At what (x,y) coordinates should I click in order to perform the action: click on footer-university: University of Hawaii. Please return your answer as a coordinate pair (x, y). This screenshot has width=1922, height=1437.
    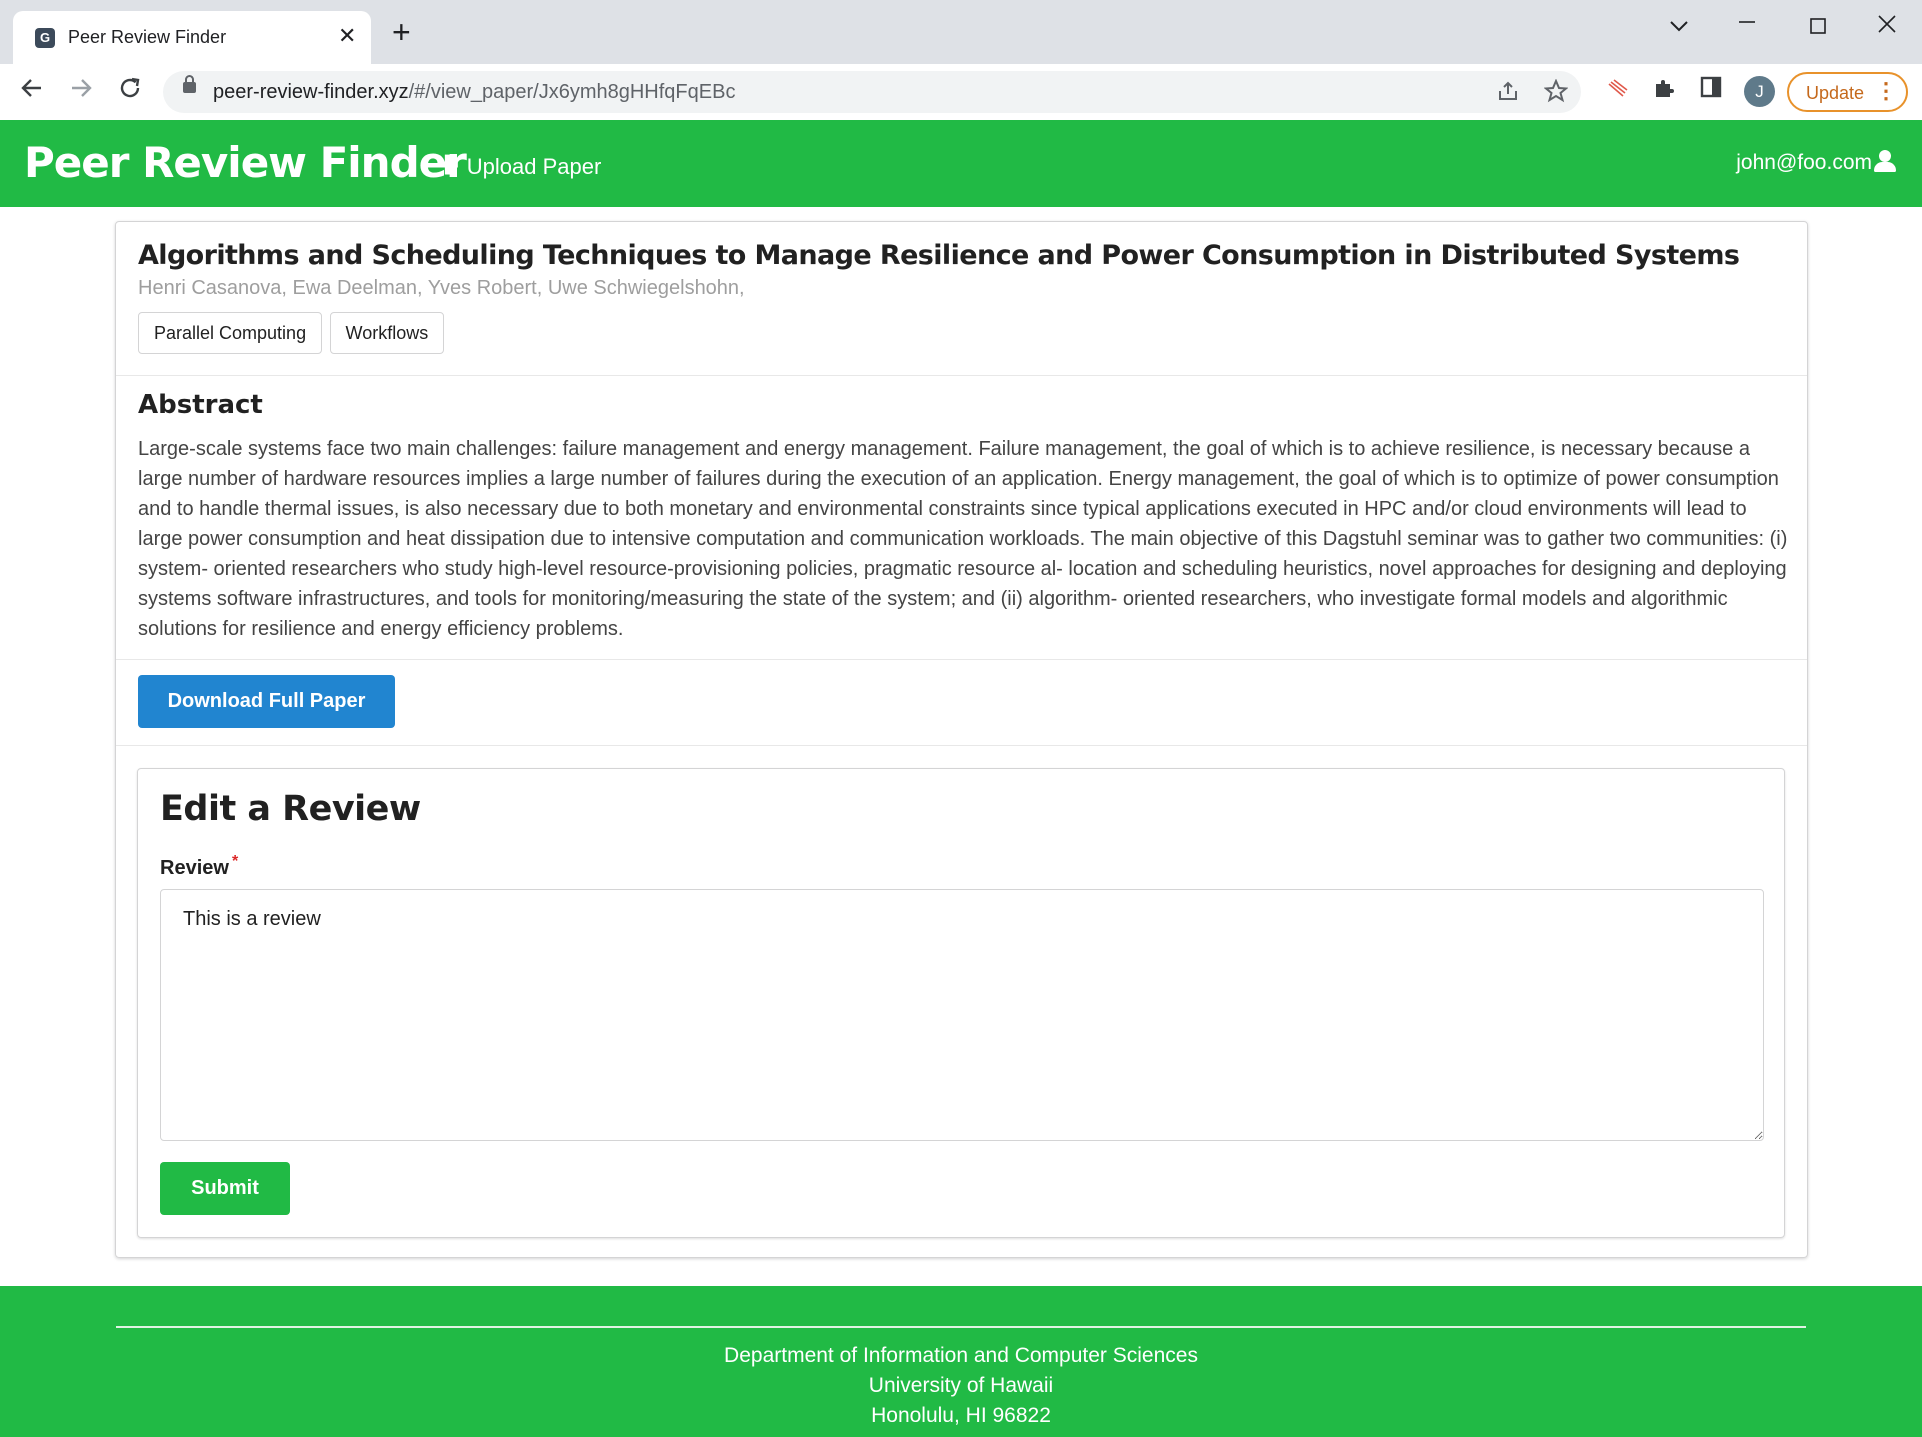
    Looking at the image, I should click on (961, 1385).